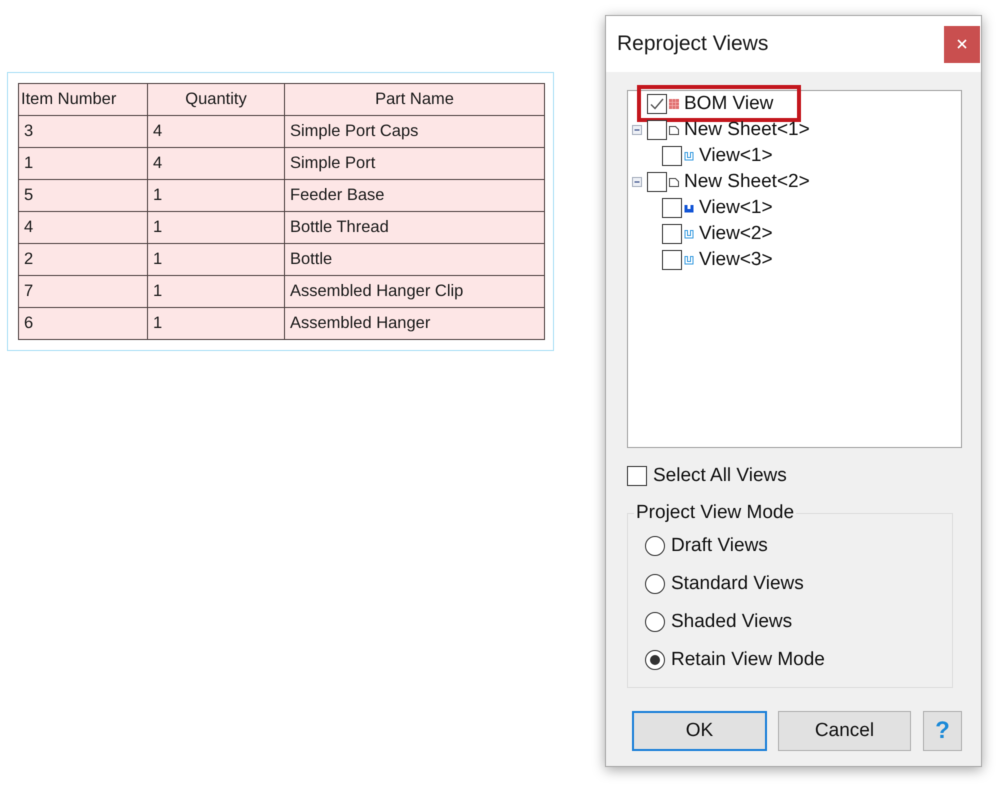 The image size is (1000, 793). What do you see at coordinates (216, 100) in the screenshot?
I see `table-header-cell: Quantity` at bounding box center [216, 100].